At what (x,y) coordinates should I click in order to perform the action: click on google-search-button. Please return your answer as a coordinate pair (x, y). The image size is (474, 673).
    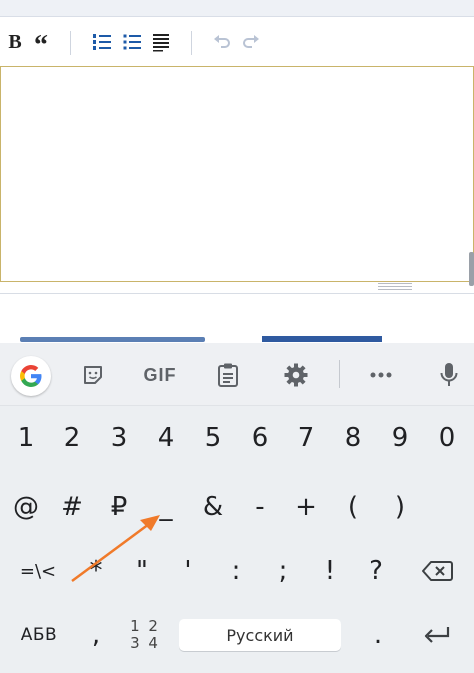
    Looking at the image, I should click on (31, 376).